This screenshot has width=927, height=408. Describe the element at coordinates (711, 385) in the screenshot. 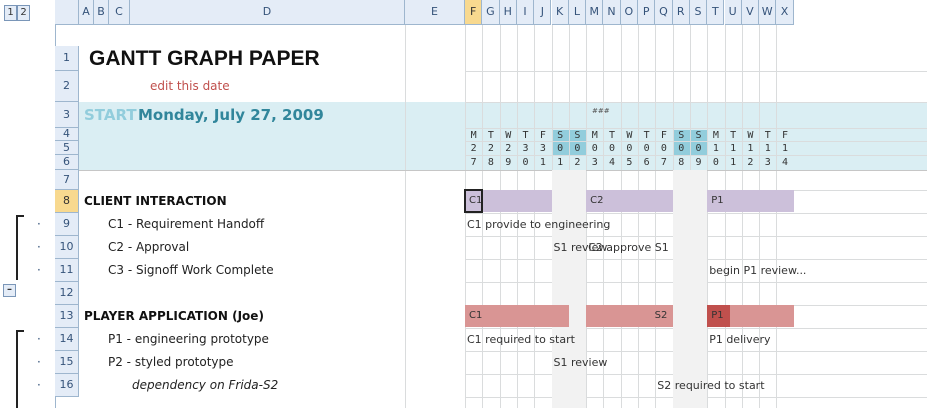

I see `annotation-text: S2 required to start` at that location.